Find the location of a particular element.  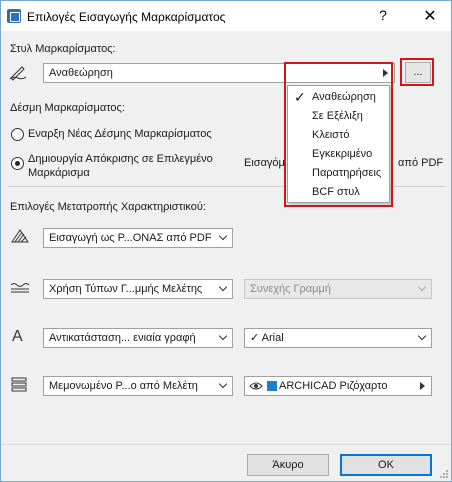

highlight-box-dropdown is located at coordinates (338, 134).